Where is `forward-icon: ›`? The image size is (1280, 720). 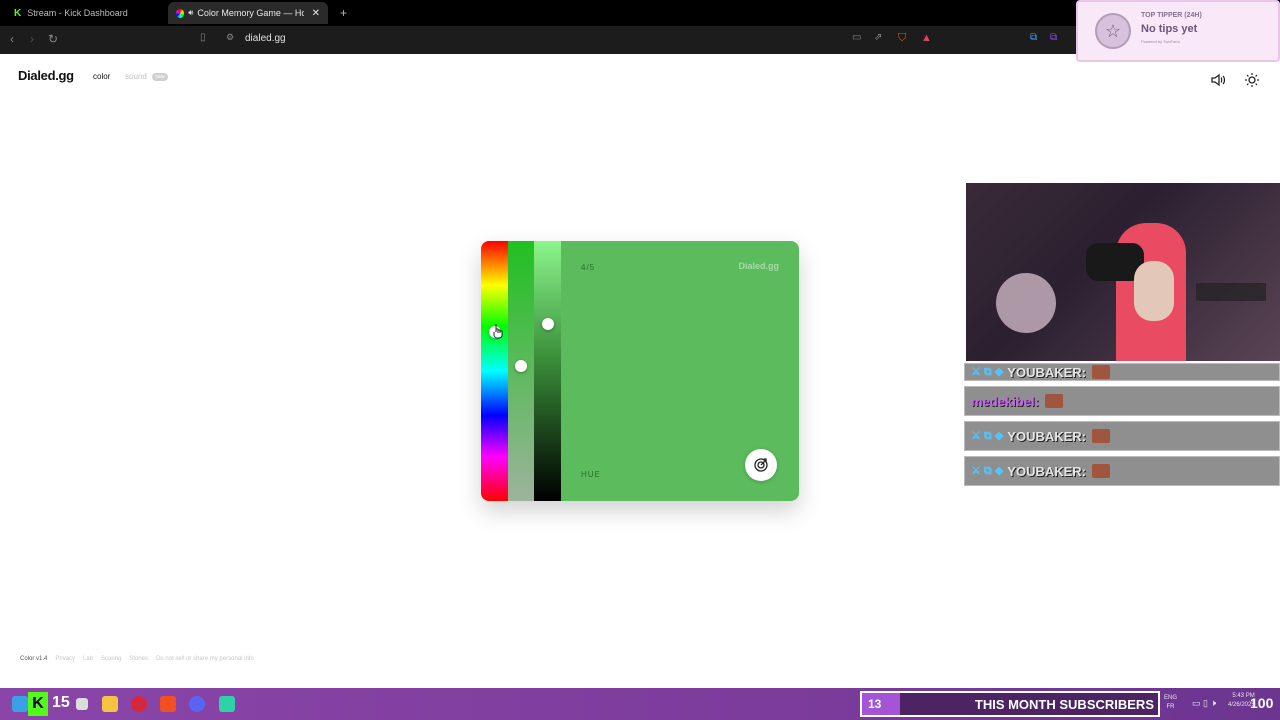
forward-icon: › is located at coordinates (32, 39).